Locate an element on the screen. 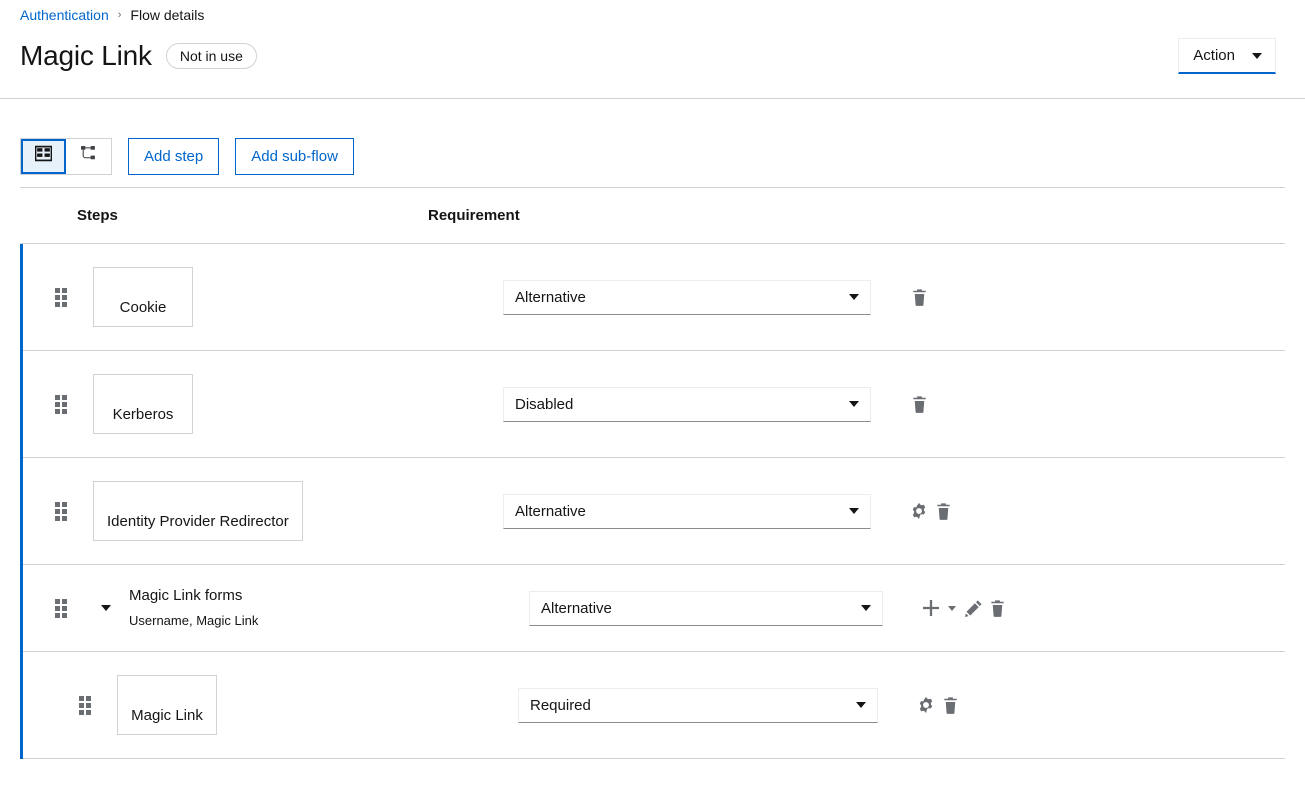 This screenshot has height=805, width=1305. edit-button is located at coordinates (973, 608).